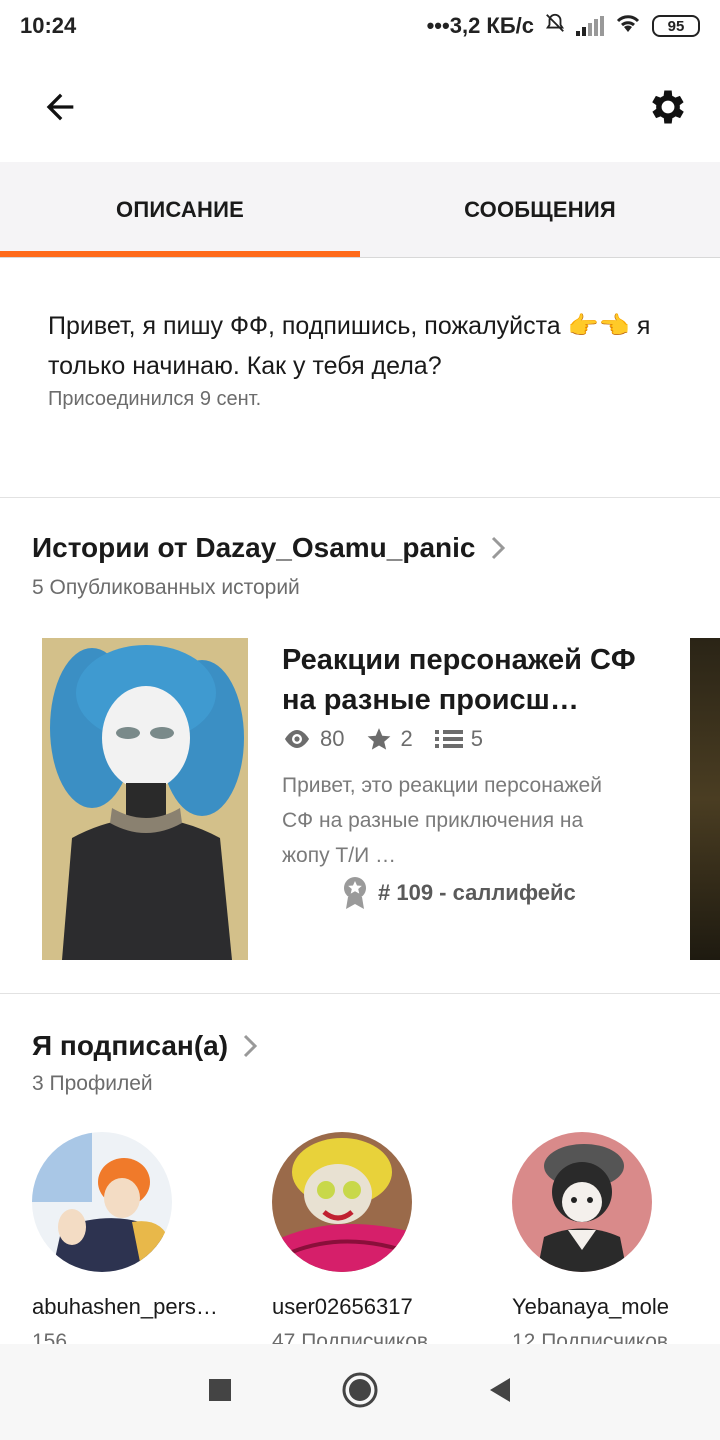 The width and height of the screenshot is (720, 1440). What do you see at coordinates (476, 738) in the screenshot?
I see `parts-count: 5` at bounding box center [476, 738].